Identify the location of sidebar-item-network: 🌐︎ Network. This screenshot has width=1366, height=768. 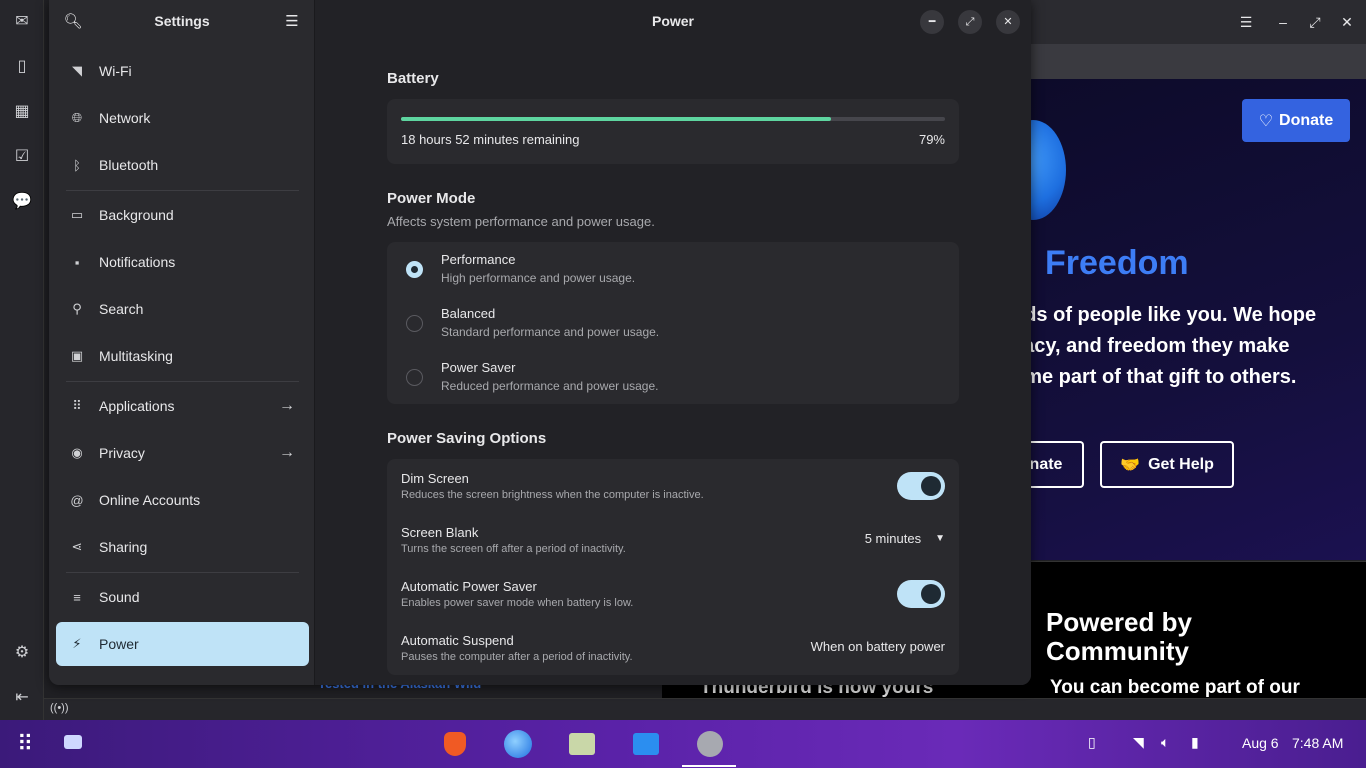
(182, 118).